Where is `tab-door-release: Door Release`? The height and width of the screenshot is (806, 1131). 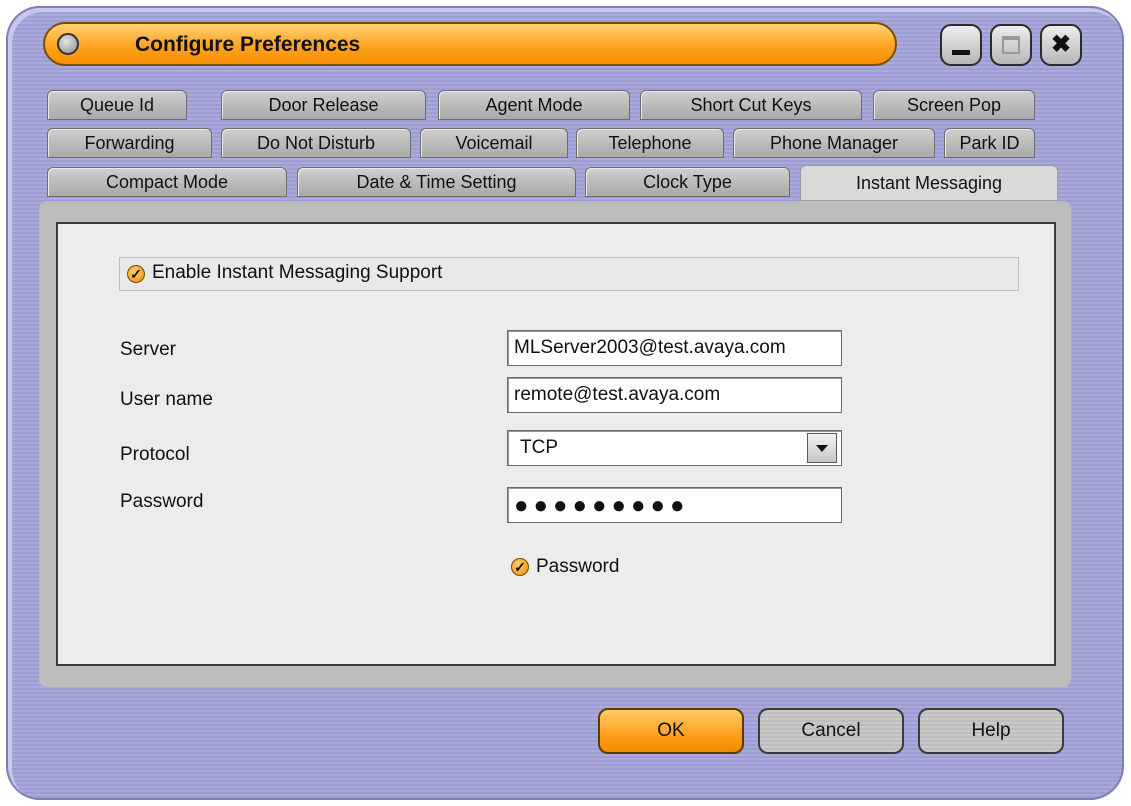 tab-door-release: Door Release is located at coordinates (323, 105).